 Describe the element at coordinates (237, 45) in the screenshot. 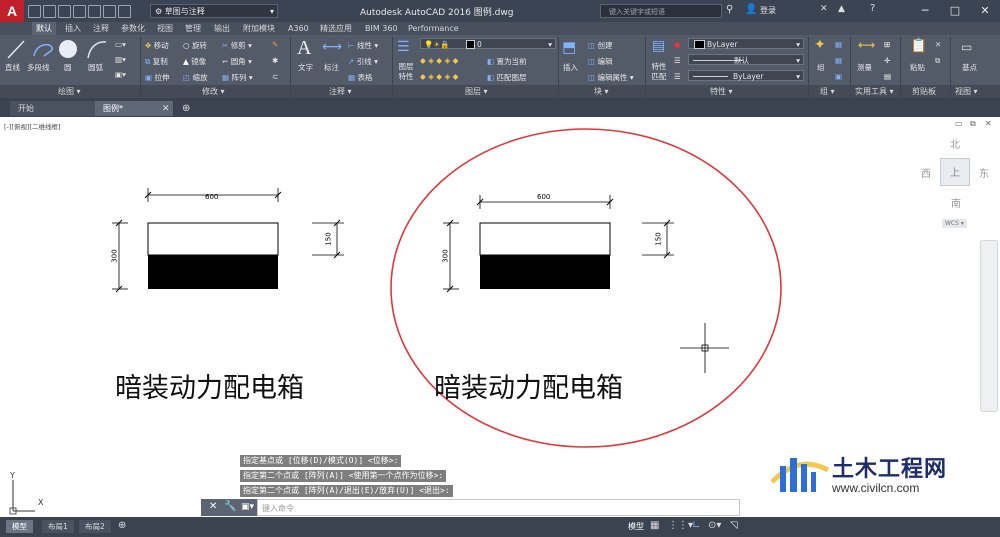

I see `trim-button: ✂ 修剪 ▾` at that location.